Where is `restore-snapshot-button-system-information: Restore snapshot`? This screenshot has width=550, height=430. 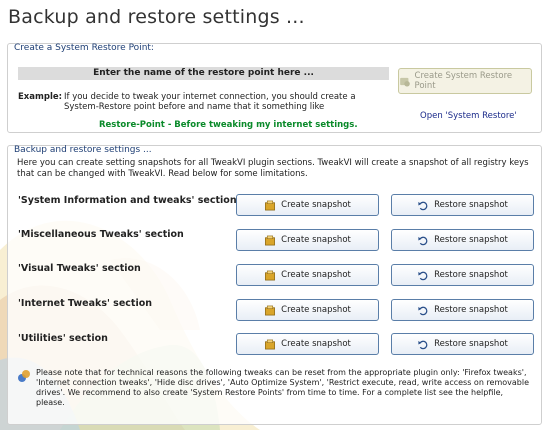 restore-snapshot-button-system-information: Restore snapshot is located at coordinates (462, 205).